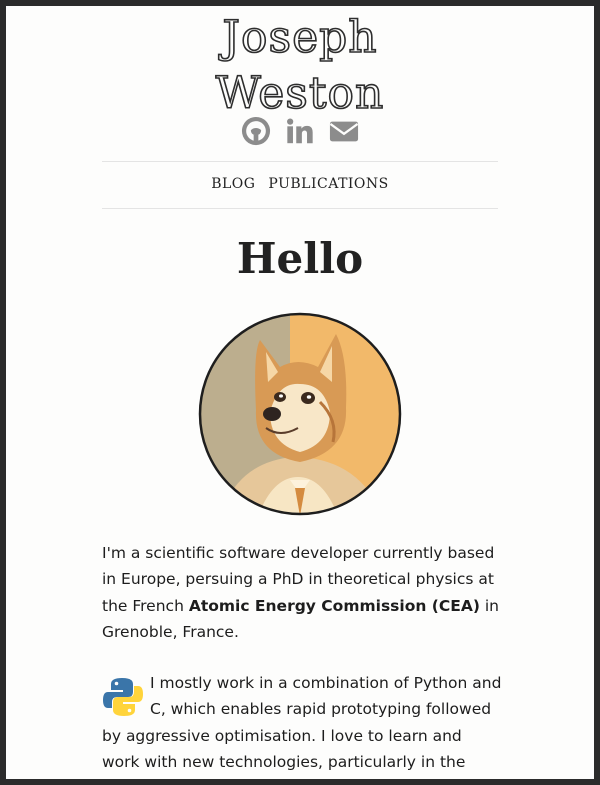 The width and height of the screenshot is (600, 785). I want to click on site-title-line2: Weston, so click(300, 93).